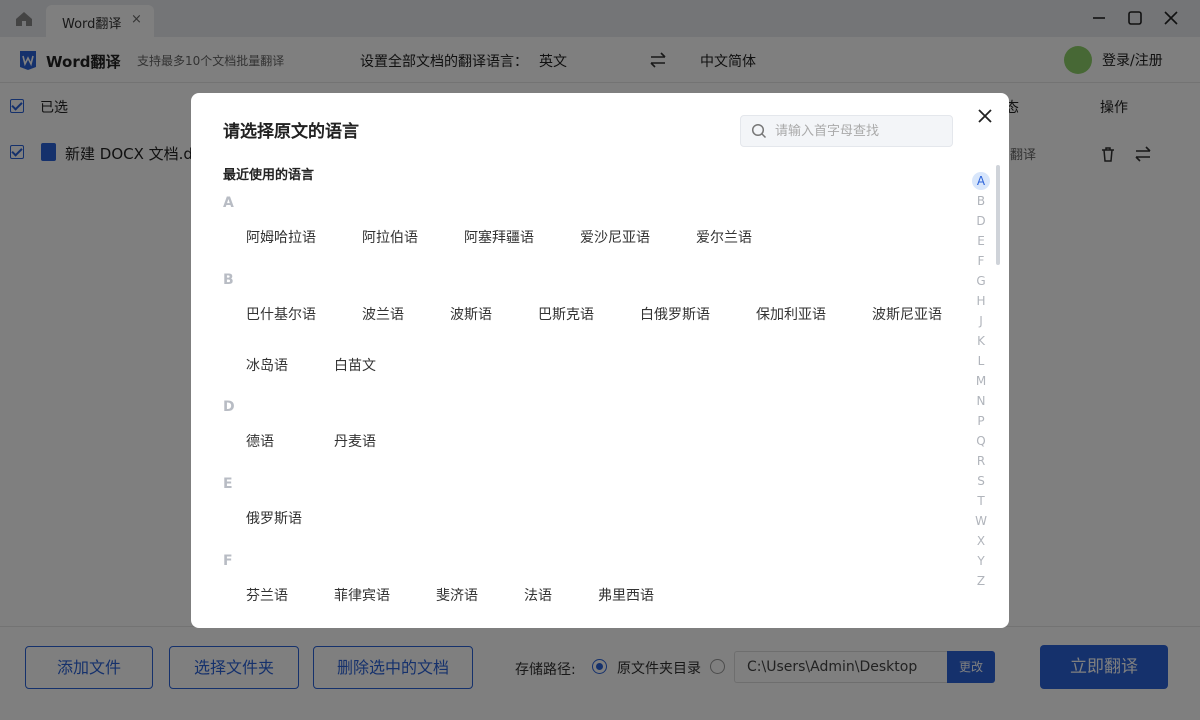 The width and height of the screenshot is (1200, 720). Describe the element at coordinates (615, 237) in the screenshot. I see `language-option: 爱沙尼亚语` at that location.